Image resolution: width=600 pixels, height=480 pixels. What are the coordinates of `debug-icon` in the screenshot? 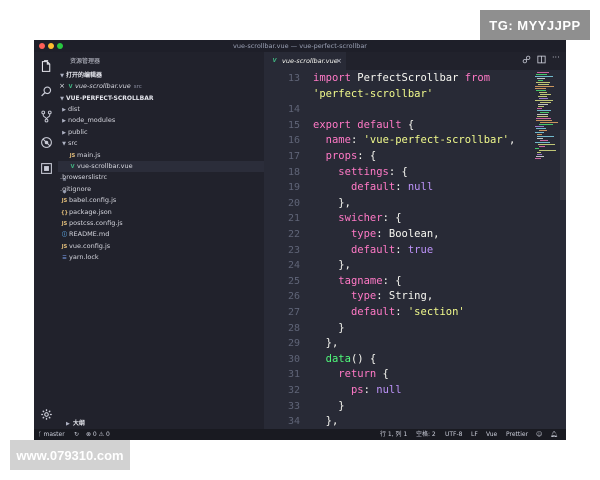 It's located at (46, 142).